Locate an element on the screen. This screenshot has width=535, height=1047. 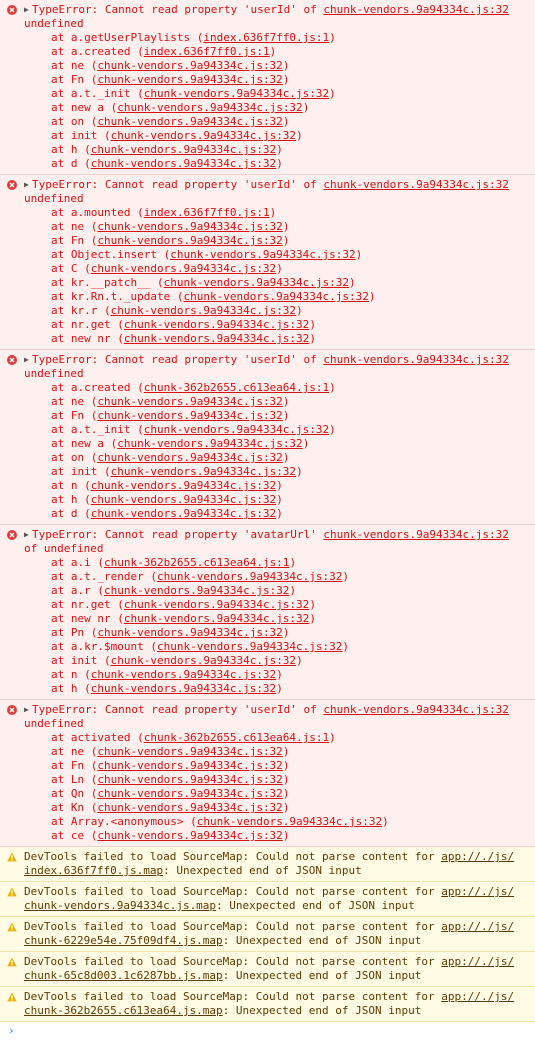
sourcemap-file-link: chunk-6229e54e.75f09df4.js.map is located at coordinates (123, 940).